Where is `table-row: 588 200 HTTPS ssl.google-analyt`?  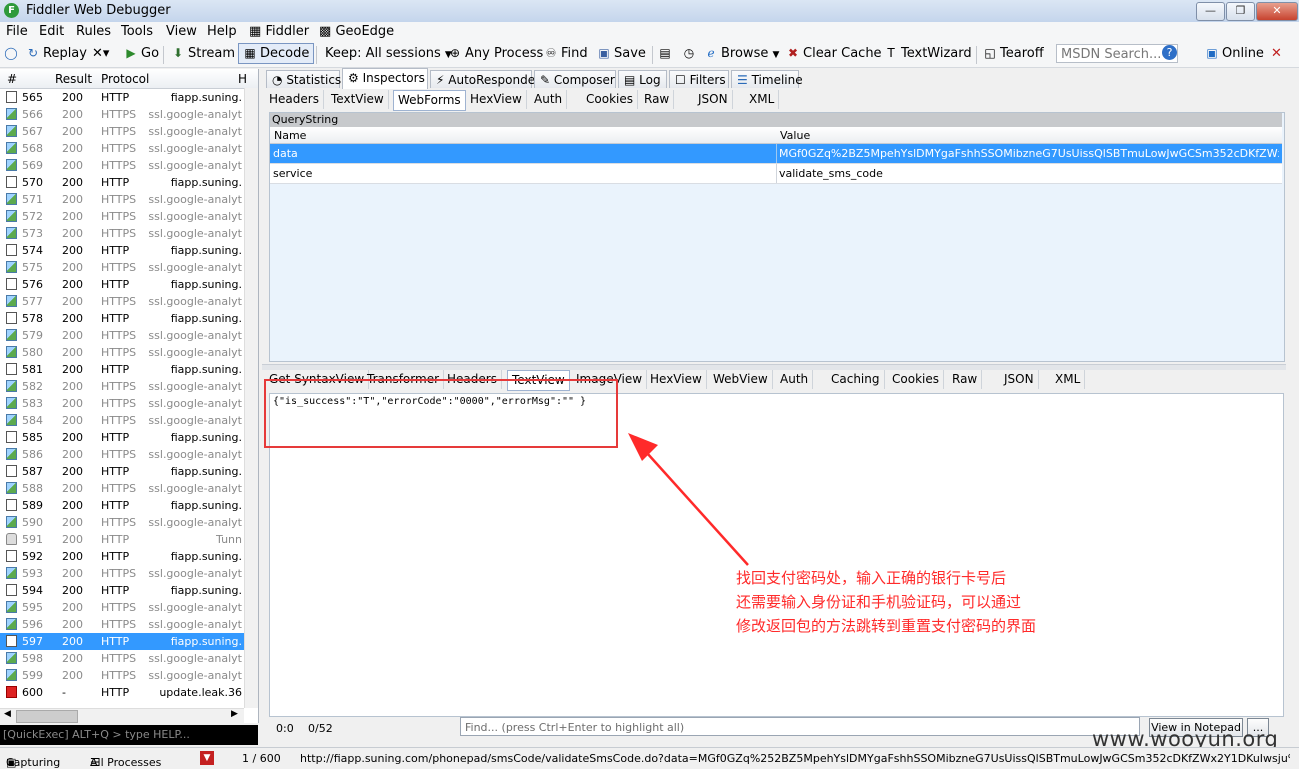 table-row: 588 200 HTTPS ssl.google-analyt is located at coordinates (129, 488).